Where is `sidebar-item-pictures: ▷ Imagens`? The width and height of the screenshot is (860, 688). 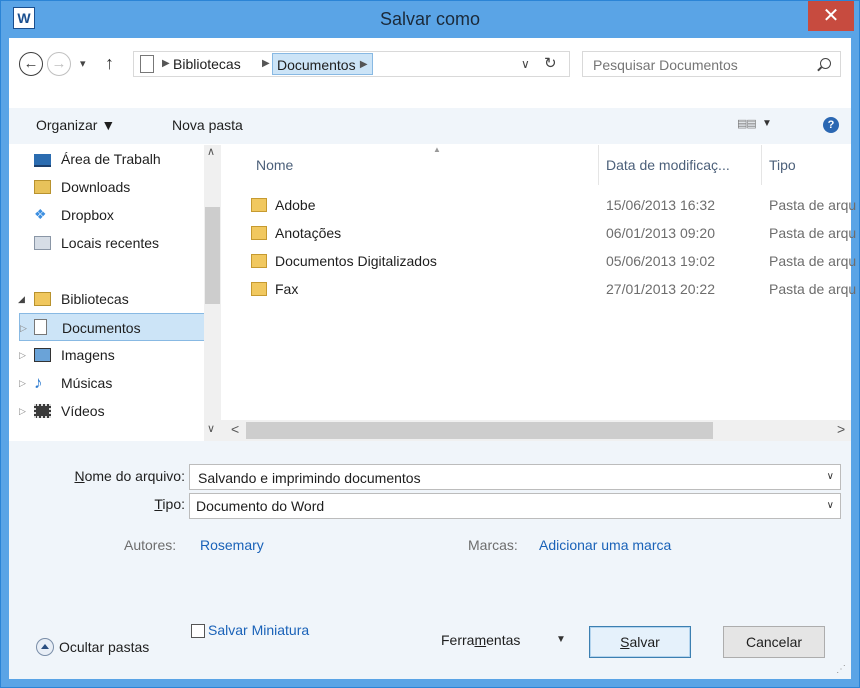 sidebar-item-pictures: ▷ Imagens is located at coordinates (106, 355).